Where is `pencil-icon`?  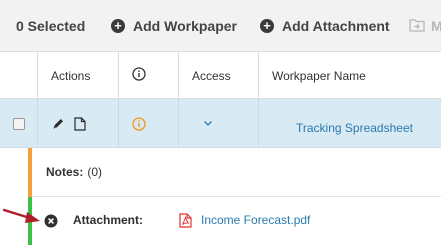
pencil-icon is located at coordinates (58, 123).